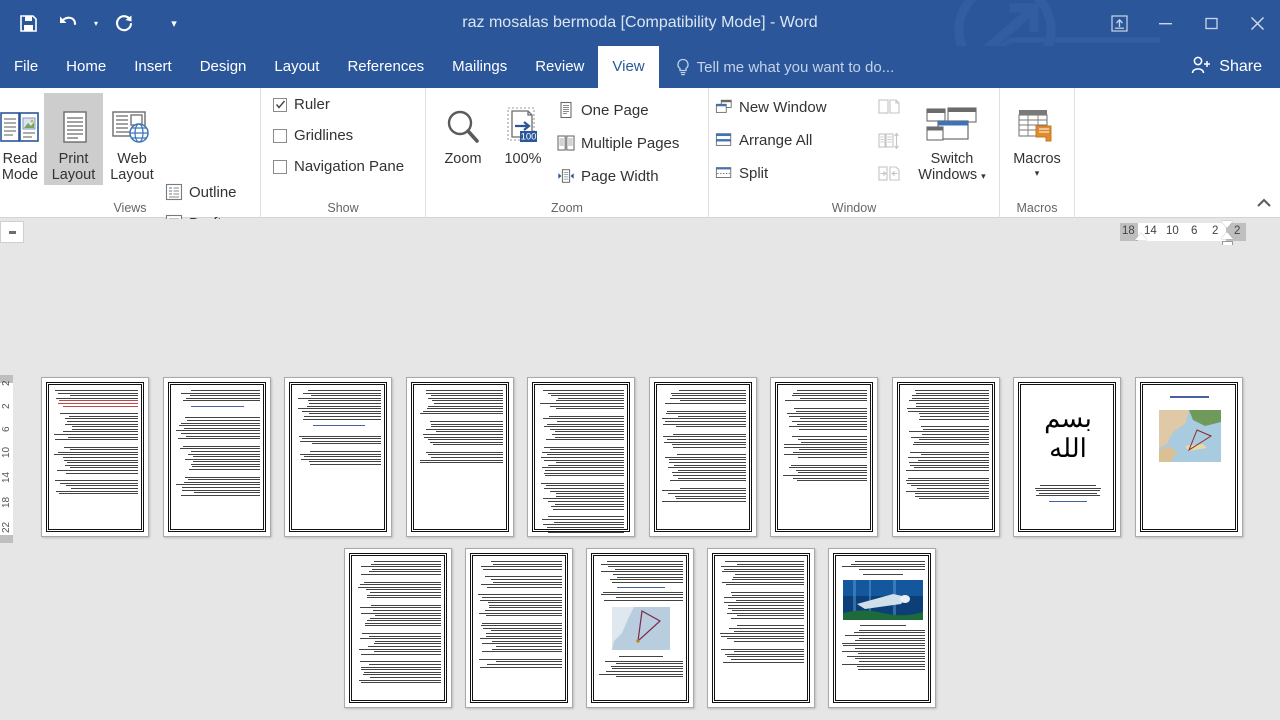 The width and height of the screenshot is (1280, 720). What do you see at coordinates (889, 175) in the screenshot?
I see `reset-window-position-button` at bounding box center [889, 175].